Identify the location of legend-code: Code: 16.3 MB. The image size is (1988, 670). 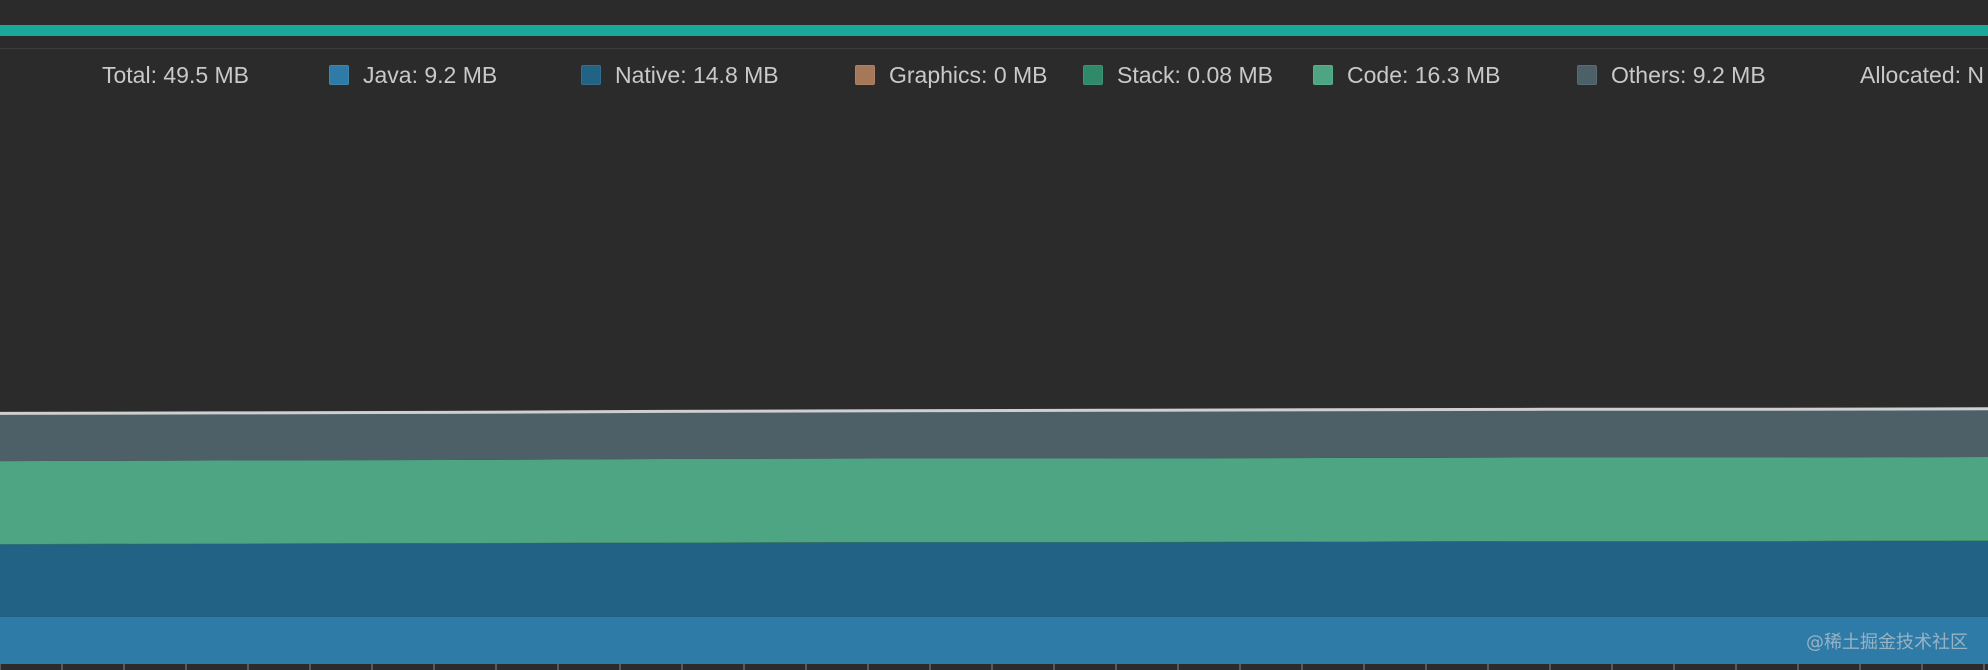
(1406, 75).